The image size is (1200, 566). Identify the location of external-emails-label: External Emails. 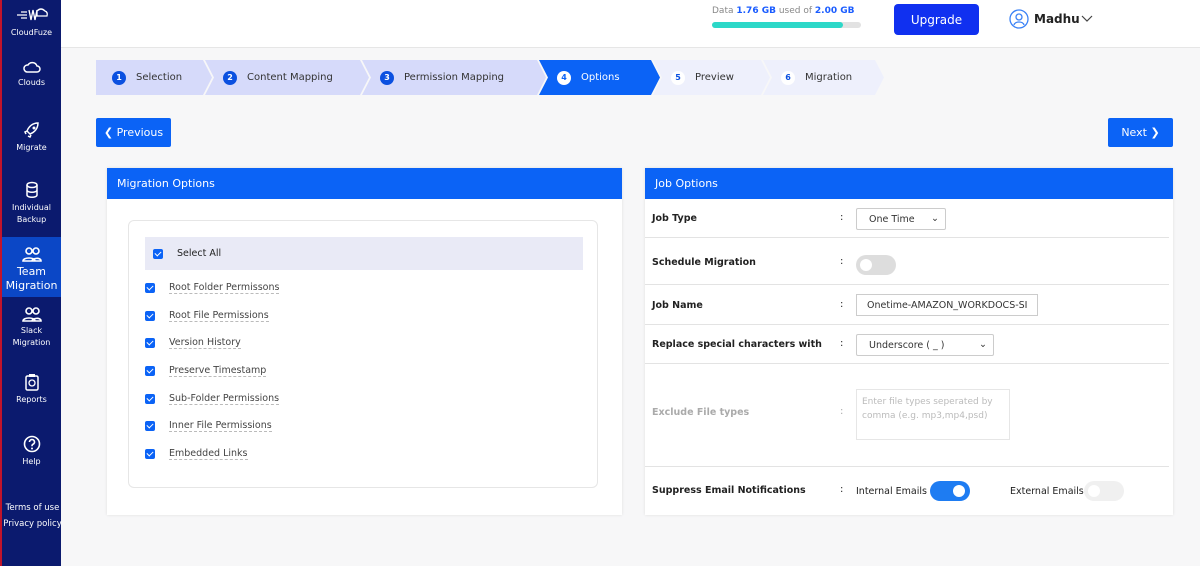
(1047, 491).